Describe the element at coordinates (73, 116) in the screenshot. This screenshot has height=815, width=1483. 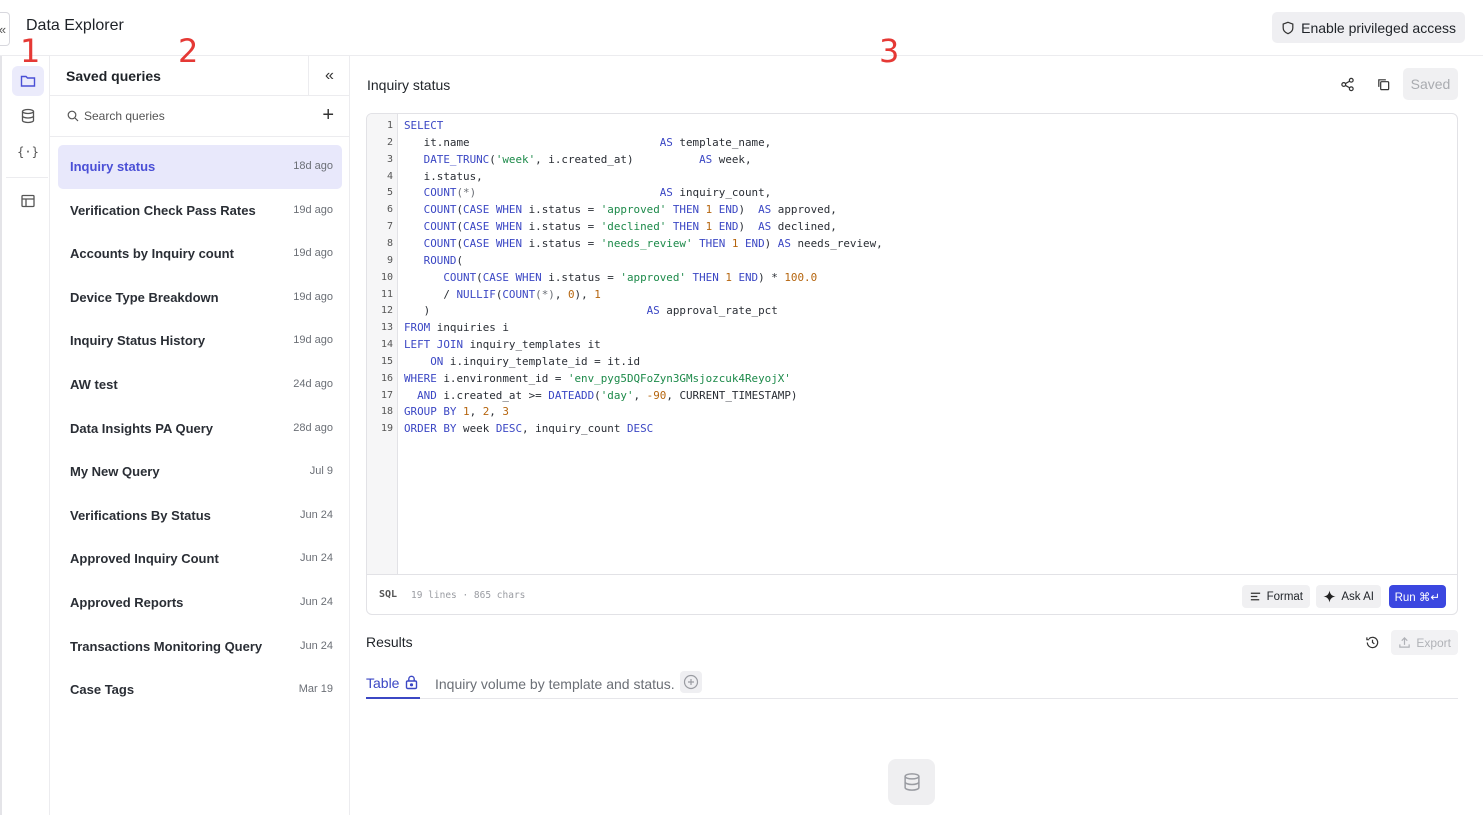
I see `search-icon` at that location.